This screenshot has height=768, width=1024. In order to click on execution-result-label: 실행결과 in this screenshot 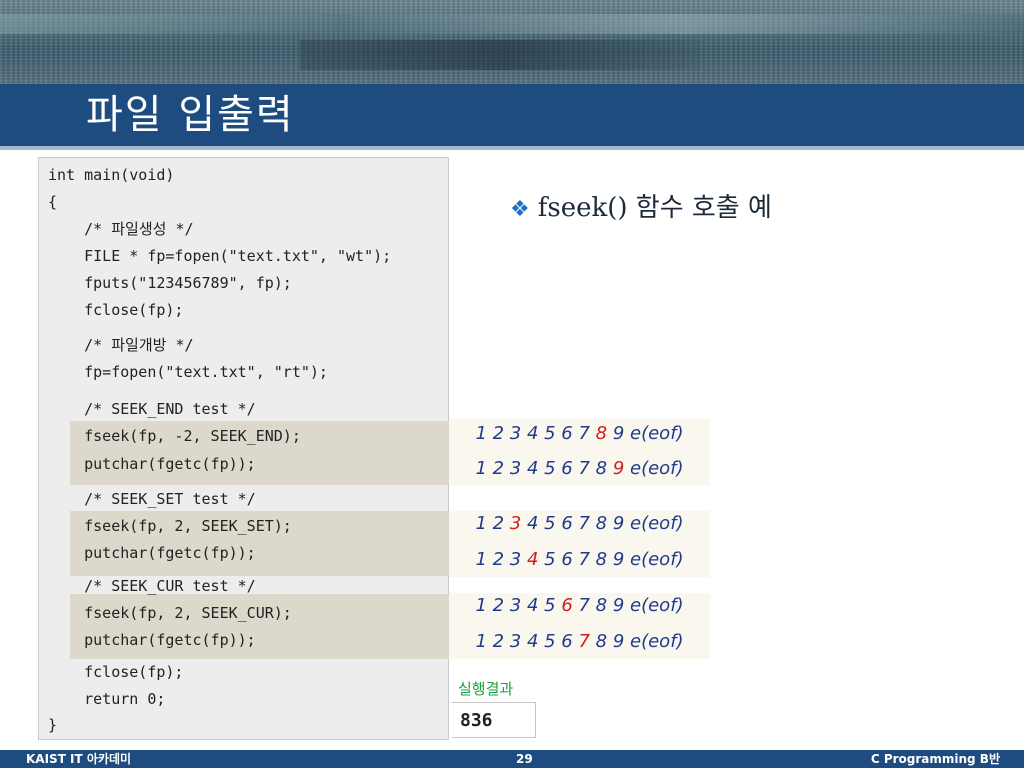, I will do `click(486, 689)`.